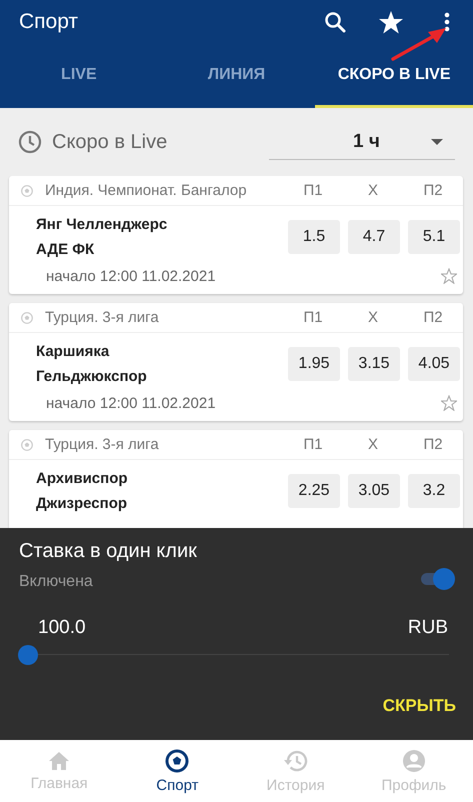 The height and width of the screenshot is (802, 473). I want to click on team-name: Гельджюкспор, so click(92, 376).